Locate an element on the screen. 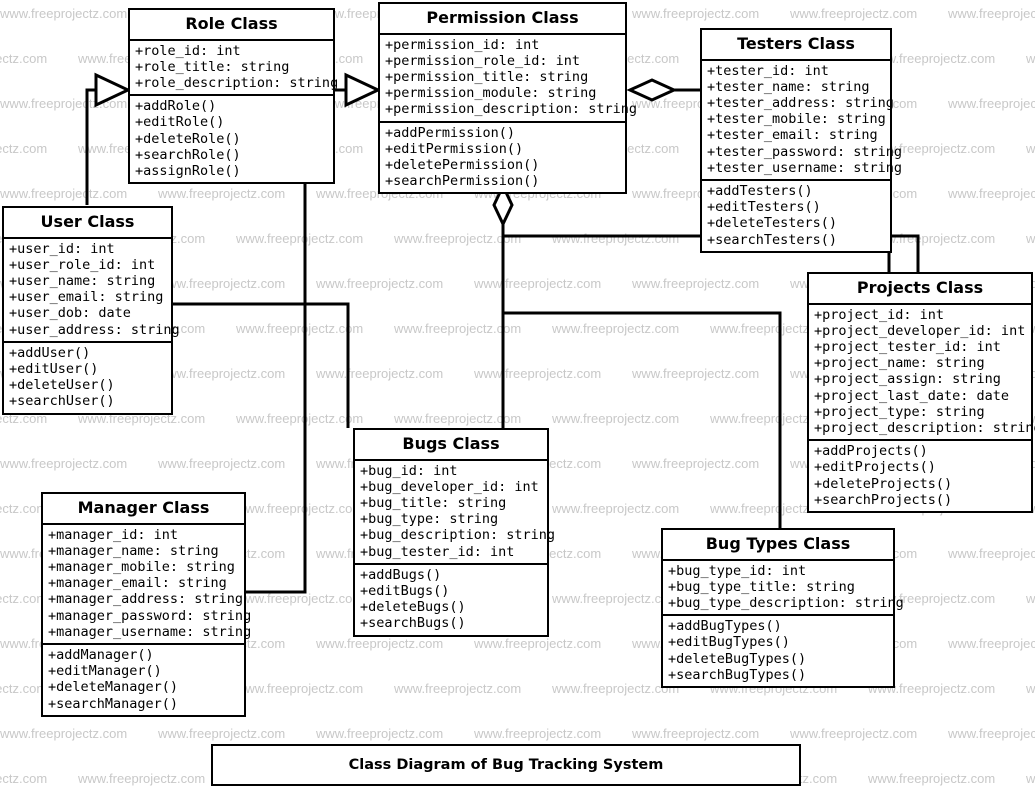 Image resolution: width=1035 pixels, height=792 pixels. class-member-row: +editBugs() is located at coordinates (405, 591).